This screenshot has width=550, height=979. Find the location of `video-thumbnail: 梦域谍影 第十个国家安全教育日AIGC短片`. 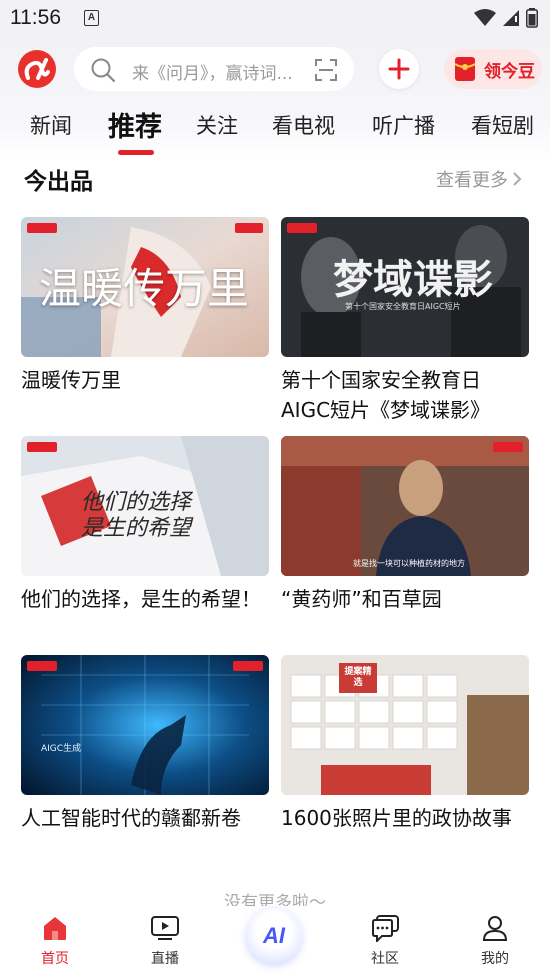

video-thumbnail: 梦域谍影 第十个国家安全教育日AIGC短片 is located at coordinates (405, 287).